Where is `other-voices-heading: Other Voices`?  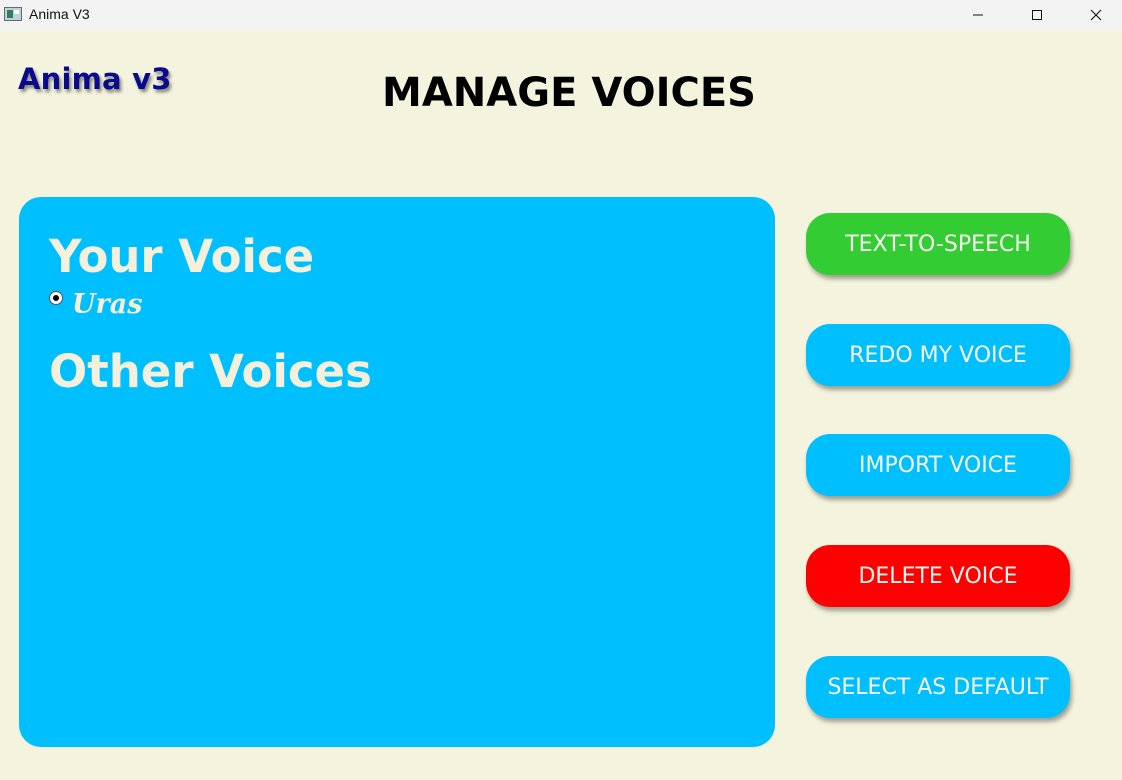 other-voices-heading: Other Voices is located at coordinates (210, 371).